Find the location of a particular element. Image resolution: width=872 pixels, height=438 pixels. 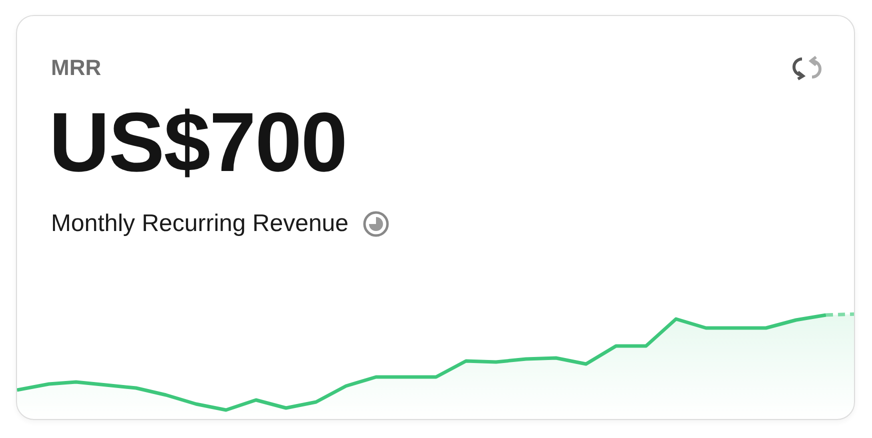

clock-icon is located at coordinates (376, 224).